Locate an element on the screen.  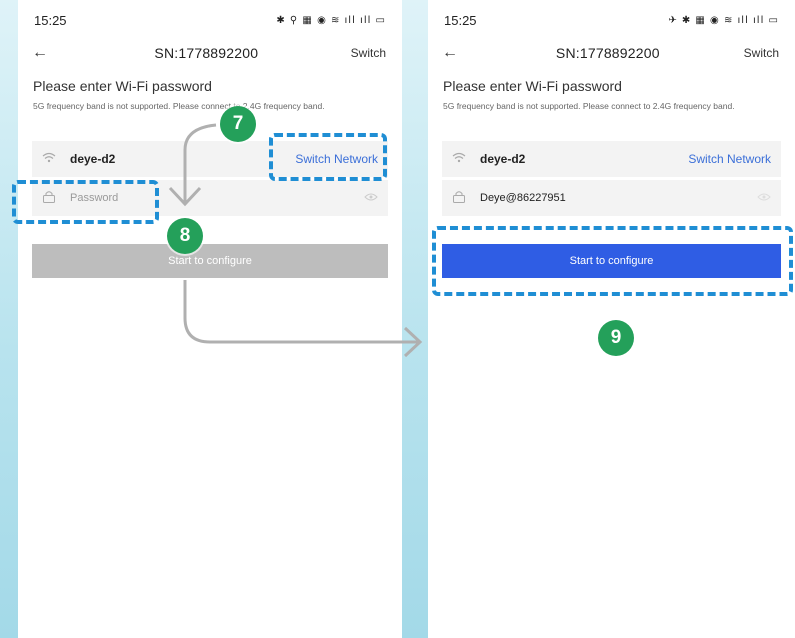
step-badge-9: 9 is located at coordinates (616, 338).